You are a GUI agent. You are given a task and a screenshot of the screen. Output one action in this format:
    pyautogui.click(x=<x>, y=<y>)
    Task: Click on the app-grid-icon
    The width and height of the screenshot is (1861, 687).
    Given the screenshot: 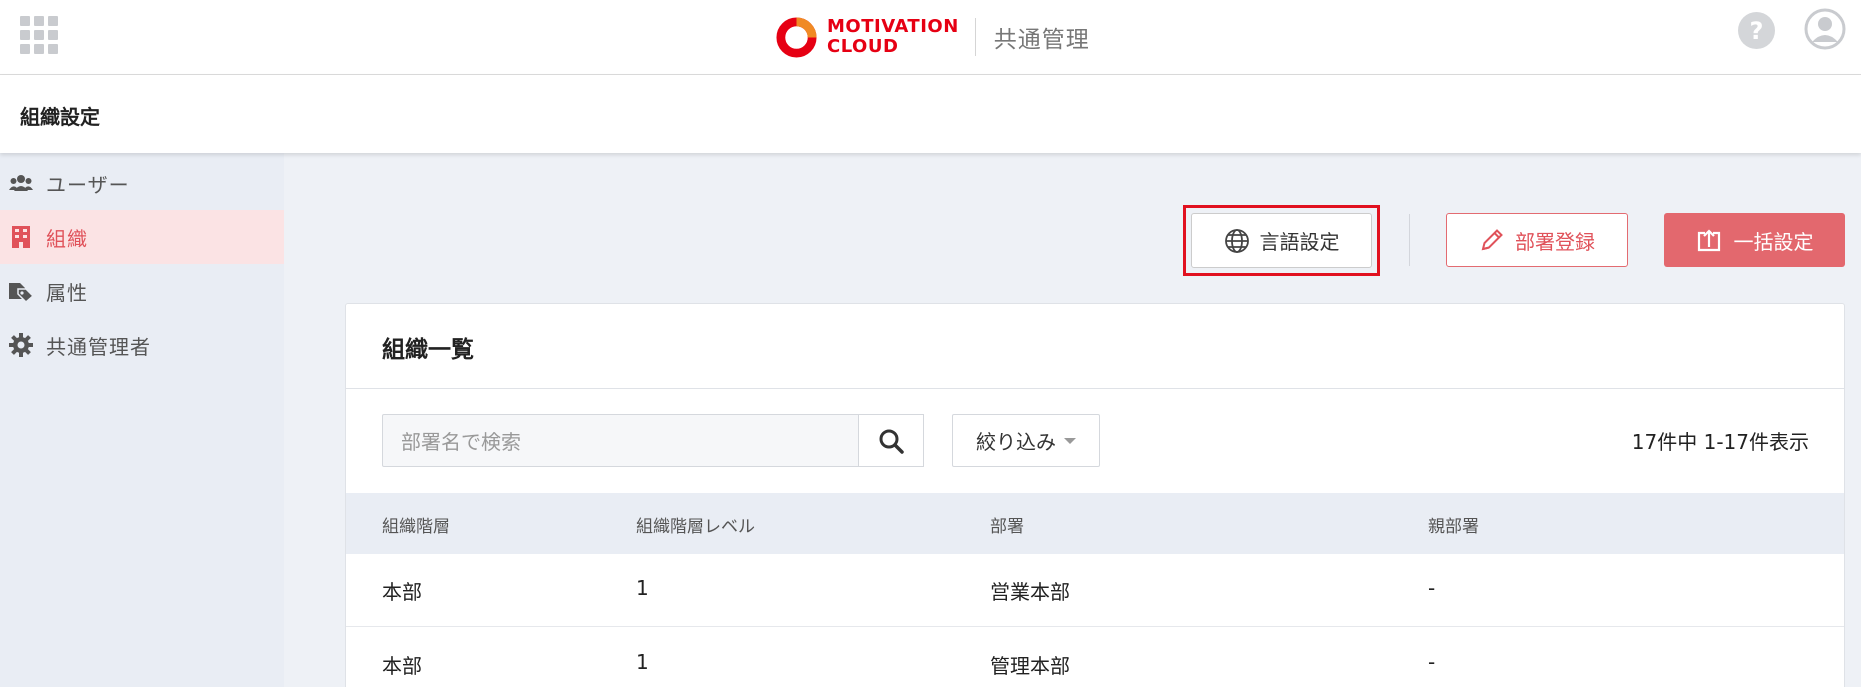 What is the action you would take?
    pyautogui.click(x=39, y=35)
    